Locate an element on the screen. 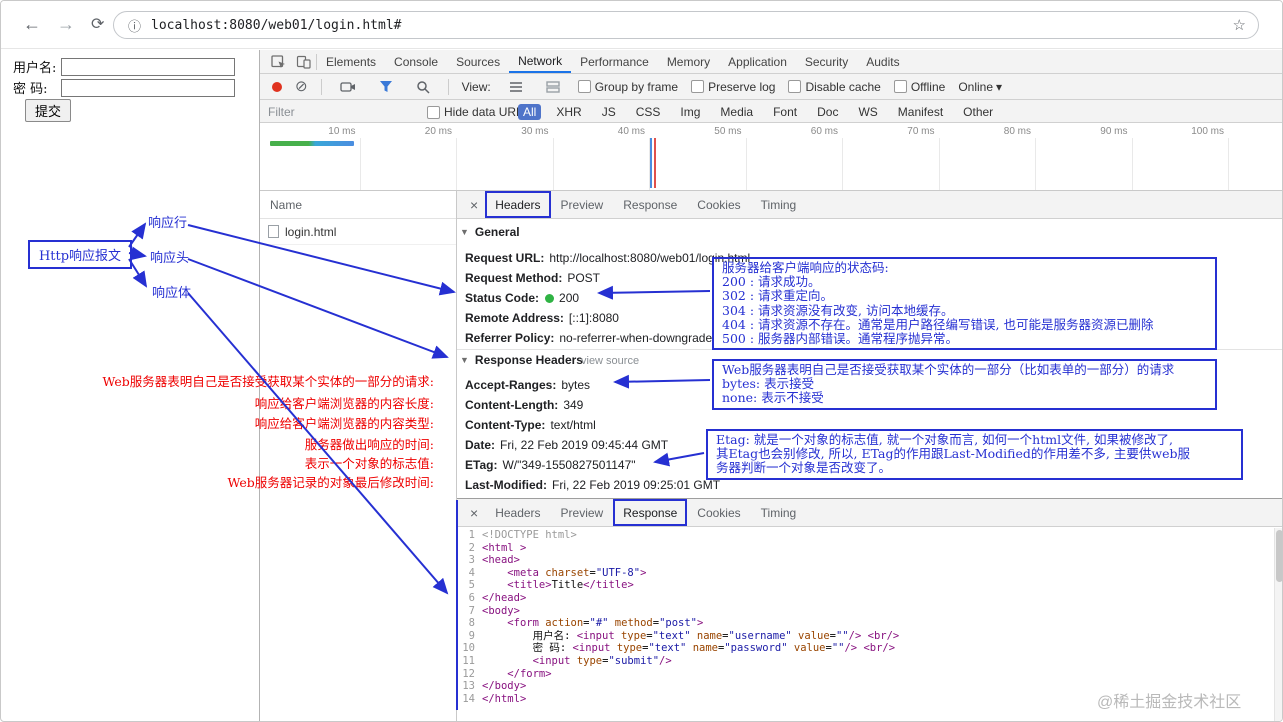 This screenshot has height=722, width=1283. view-source-link: view source is located at coordinates (610, 361).